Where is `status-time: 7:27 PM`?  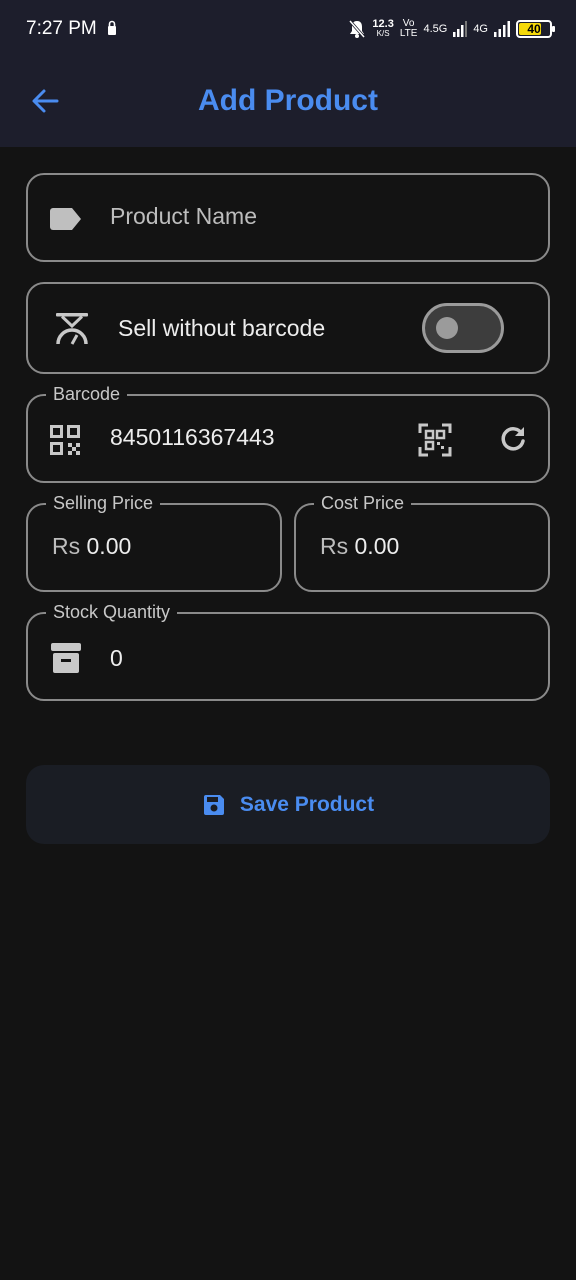
status-time: 7:27 PM is located at coordinates (61, 28).